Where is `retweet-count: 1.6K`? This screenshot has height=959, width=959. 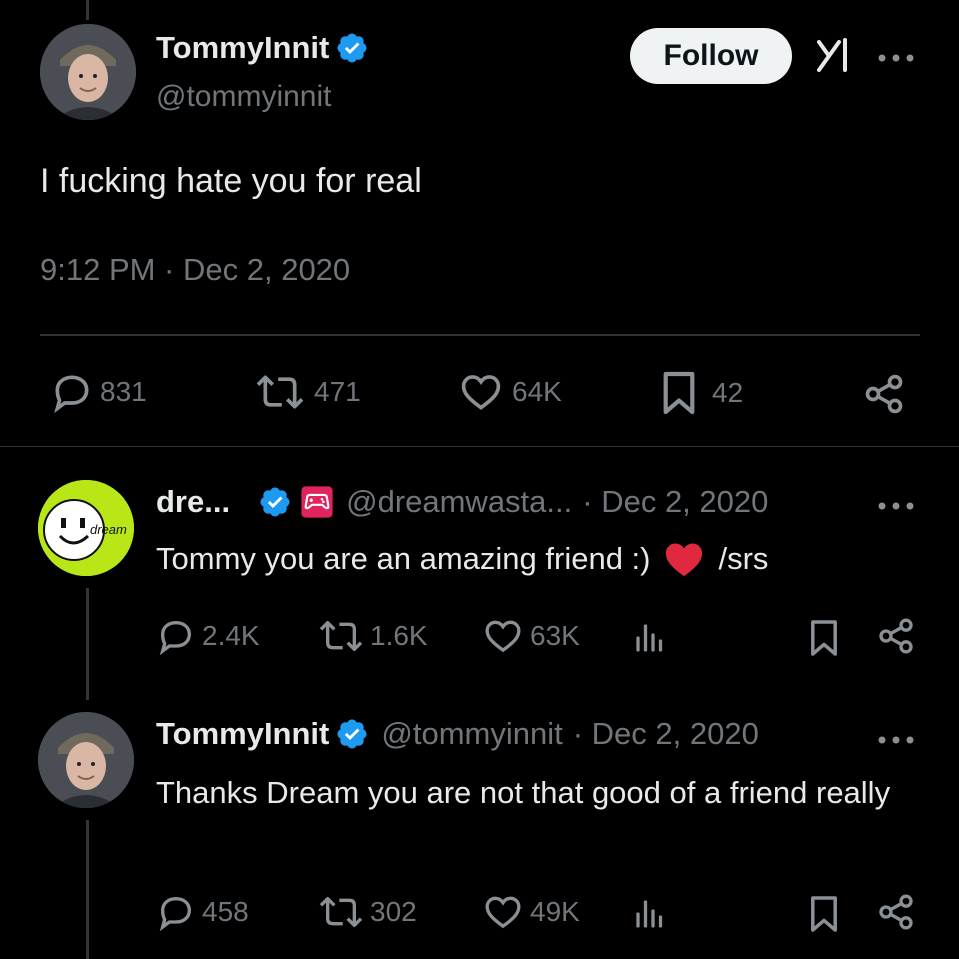
retweet-count: 1.6K is located at coordinates (399, 635).